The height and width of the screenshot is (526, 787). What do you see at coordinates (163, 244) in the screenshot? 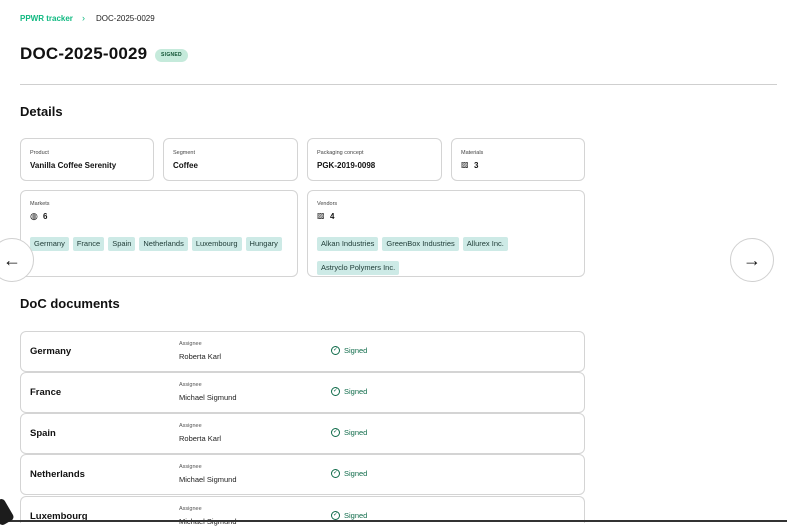
I see `market-chip: Netherlands` at bounding box center [163, 244].